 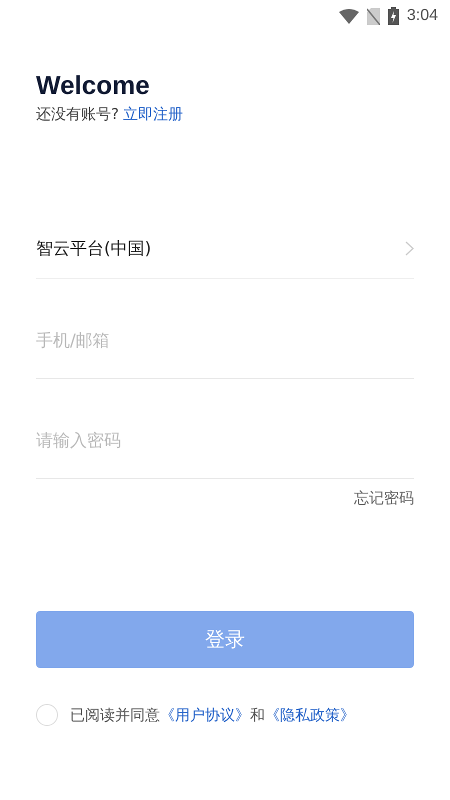 I want to click on no-sim-icon, so click(x=373, y=16).